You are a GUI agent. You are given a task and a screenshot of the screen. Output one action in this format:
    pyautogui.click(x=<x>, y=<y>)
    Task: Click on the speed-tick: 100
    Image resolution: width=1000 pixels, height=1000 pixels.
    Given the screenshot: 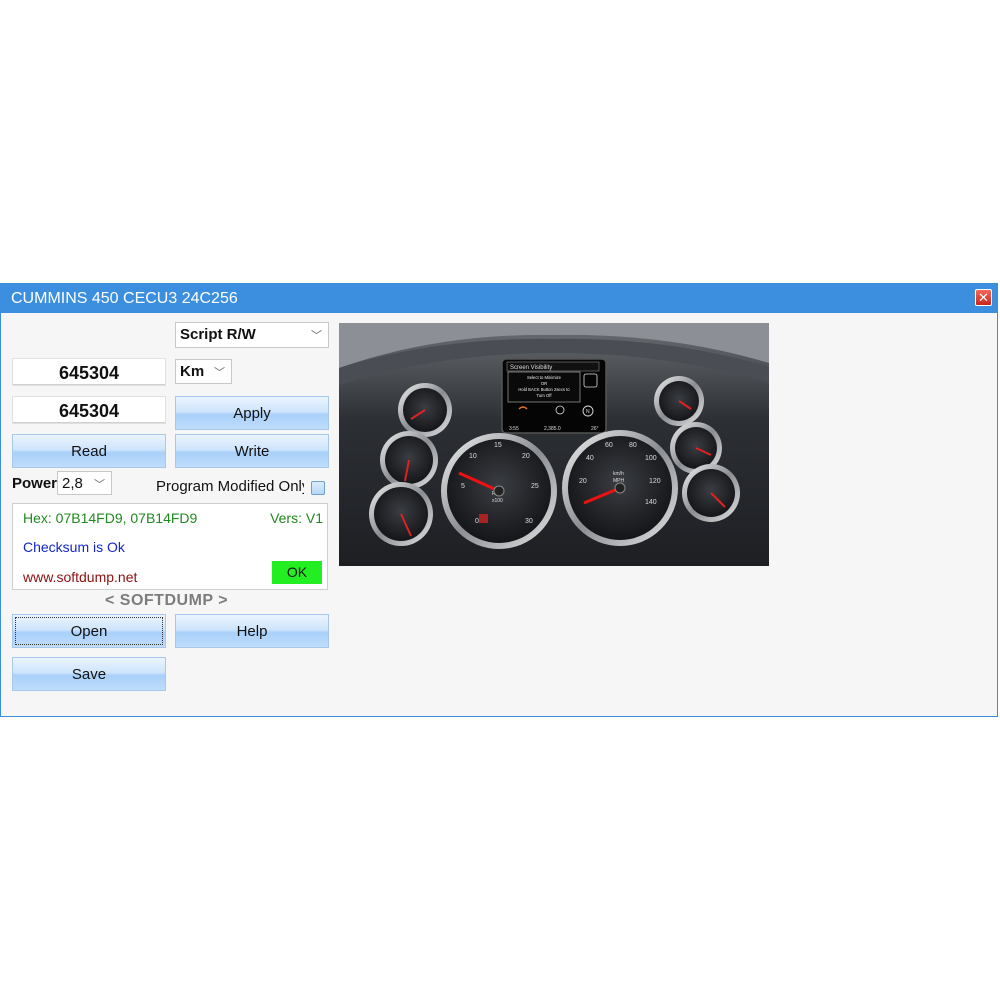 What is the action you would take?
    pyautogui.click(x=651, y=458)
    